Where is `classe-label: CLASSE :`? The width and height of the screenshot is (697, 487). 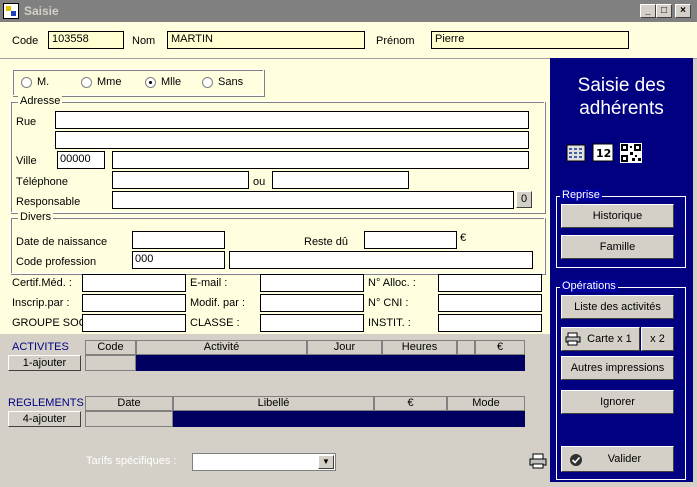
classe-label: CLASSE : is located at coordinates (215, 323).